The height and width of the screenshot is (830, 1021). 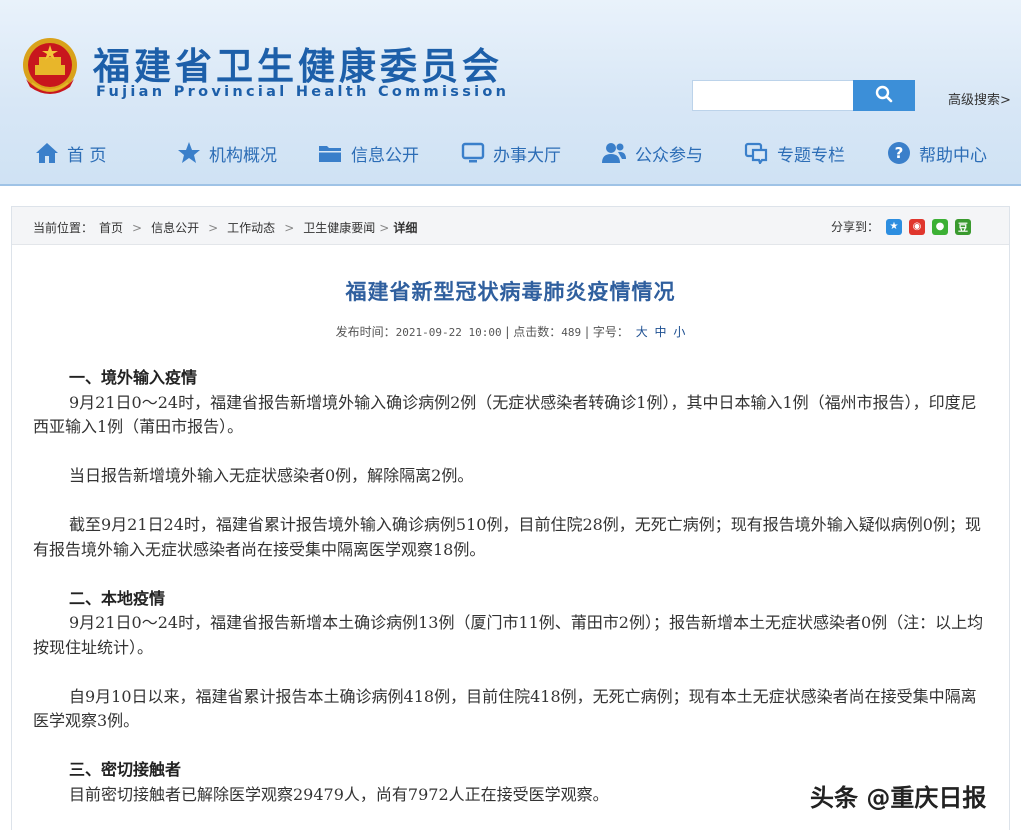 What do you see at coordinates (527, 155) in the screenshot?
I see `nav-label: 办事大厅` at bounding box center [527, 155].